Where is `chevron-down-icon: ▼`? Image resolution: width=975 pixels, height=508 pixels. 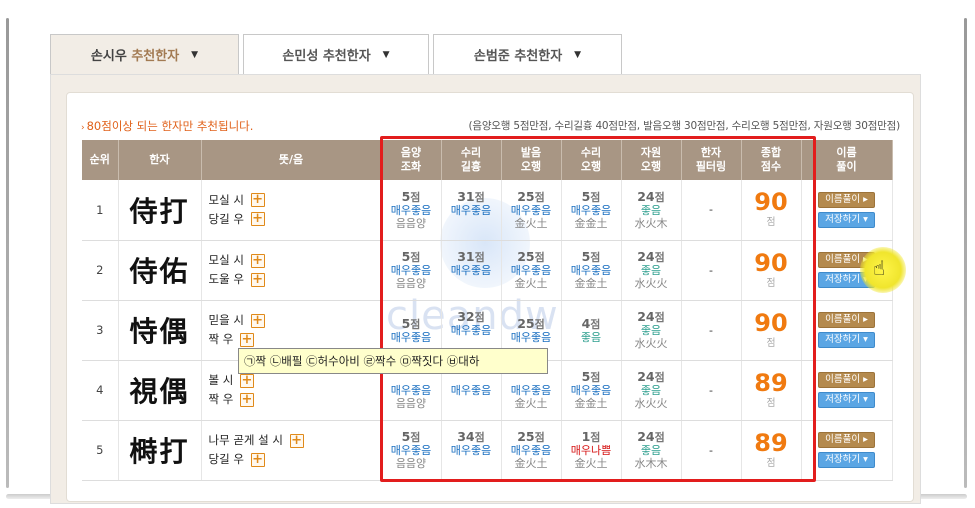 chevron-down-icon: ▼ is located at coordinates (386, 54).